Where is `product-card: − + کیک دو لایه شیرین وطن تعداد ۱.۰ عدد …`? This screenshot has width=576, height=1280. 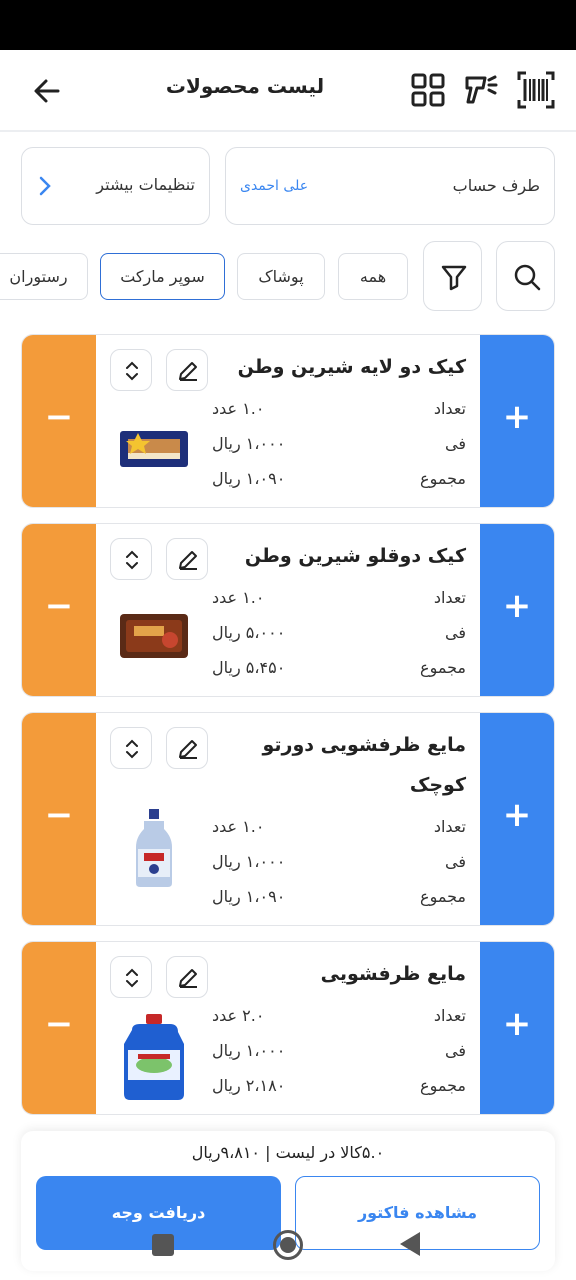
product-card: − + کیک دو لایه شیرین وطن تعداد ۱.۰ عدد … is located at coordinates (288, 421).